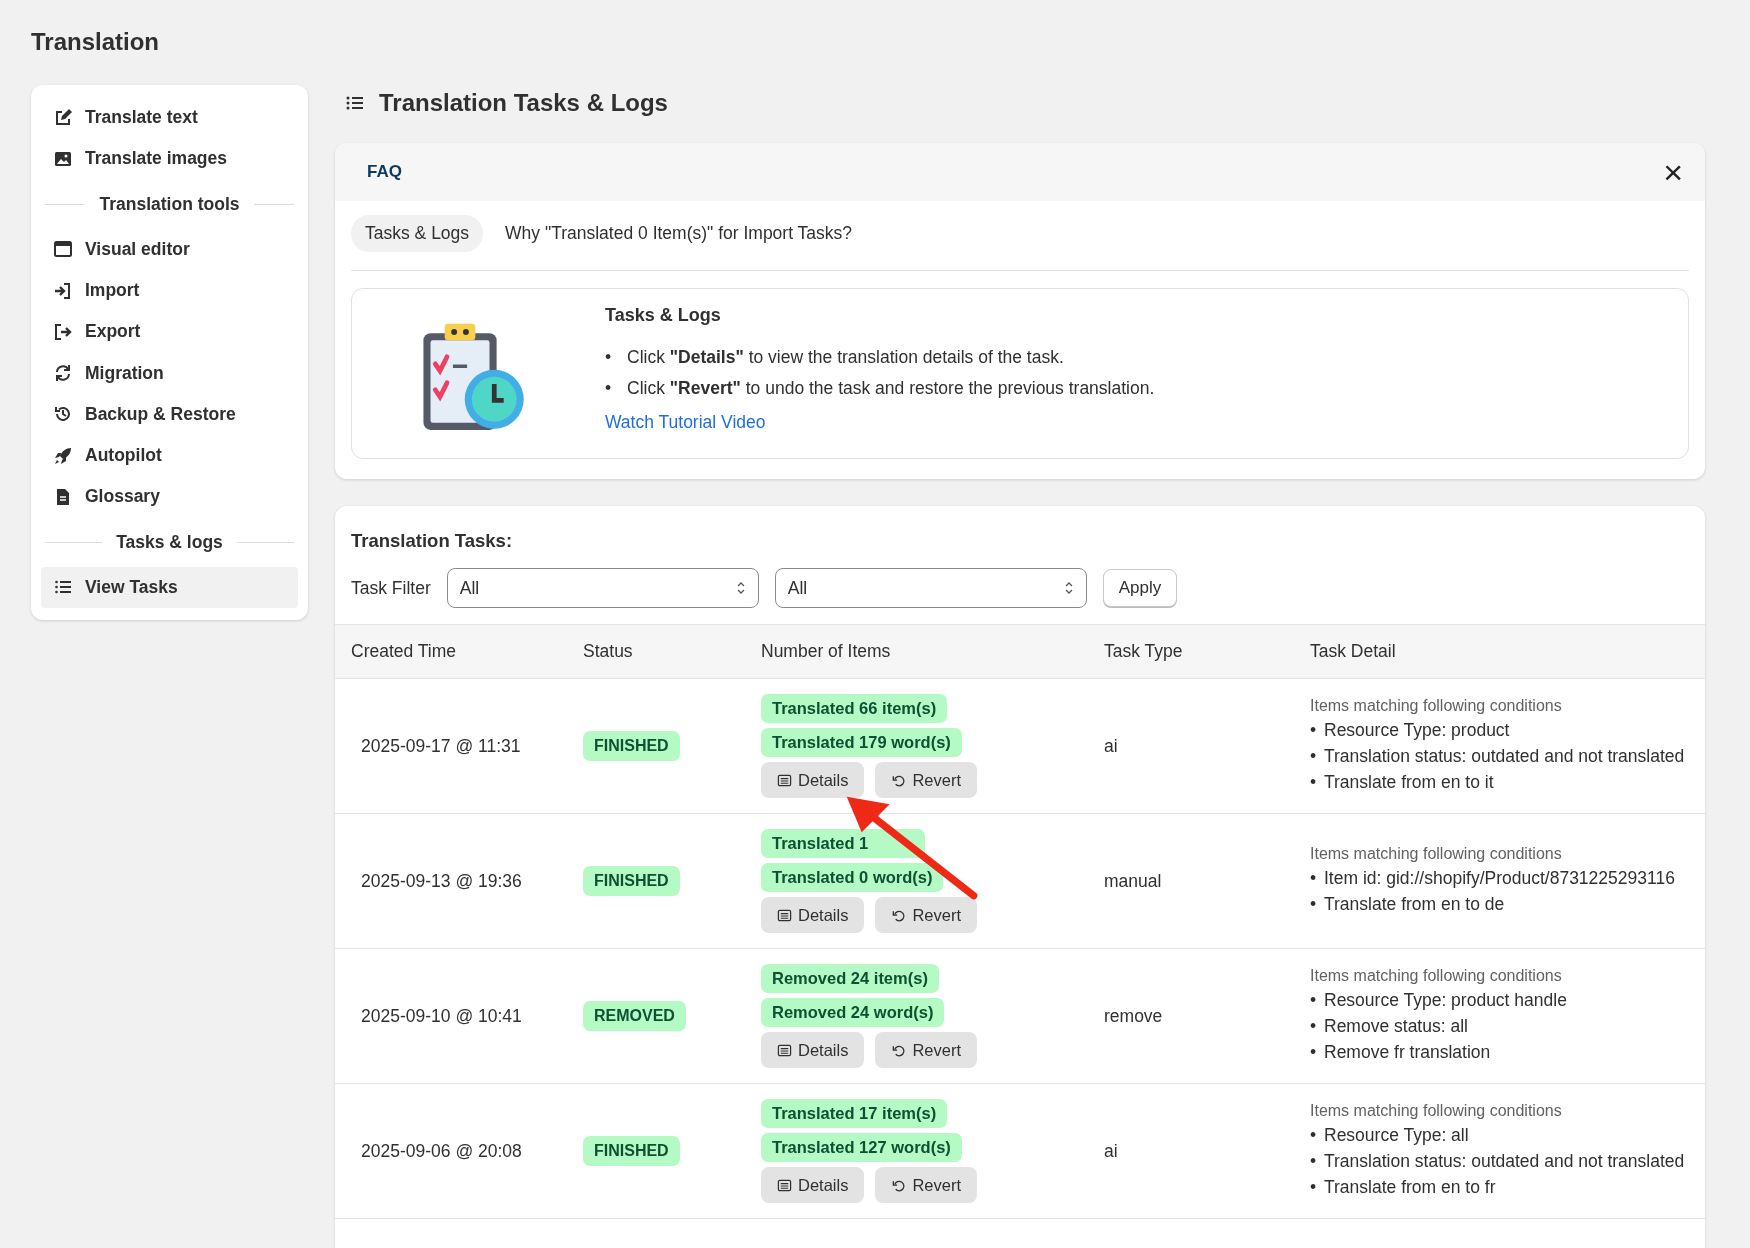 This screenshot has width=1750, height=1248. Describe the element at coordinates (63, 373) in the screenshot. I see `sync-icon` at that location.